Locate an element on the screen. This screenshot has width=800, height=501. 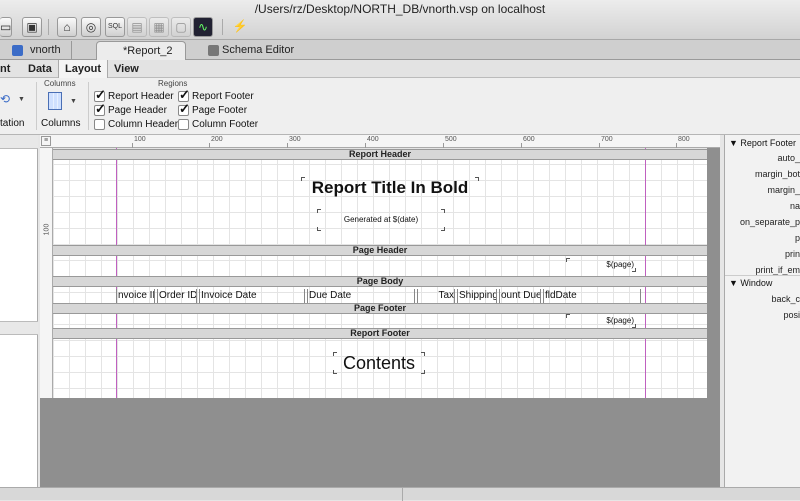
property-position: posi is located at coordinates (791, 315).